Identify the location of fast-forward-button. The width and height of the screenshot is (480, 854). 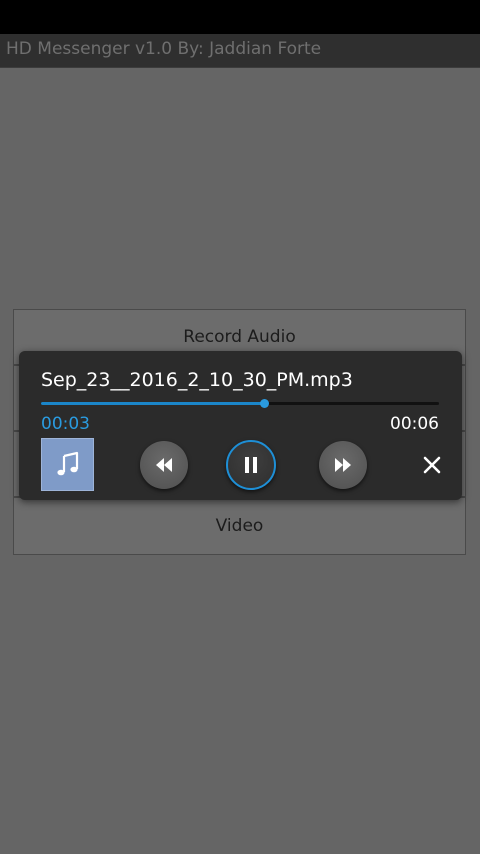
(343, 465).